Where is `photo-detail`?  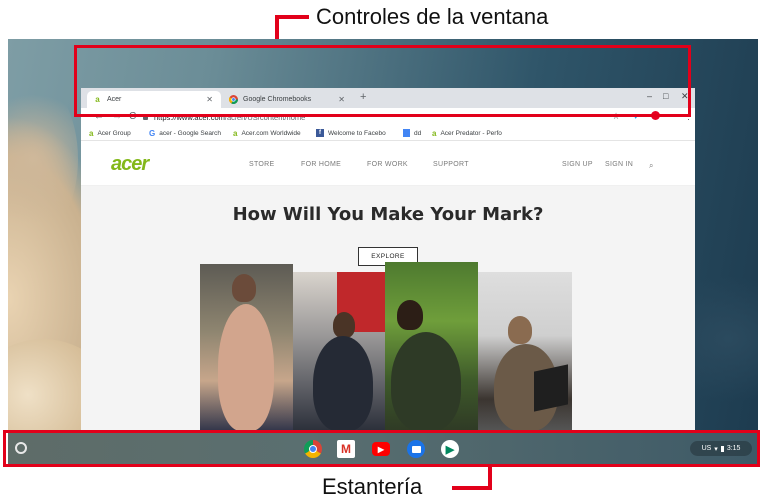 photo-detail is located at coordinates (551, 388).